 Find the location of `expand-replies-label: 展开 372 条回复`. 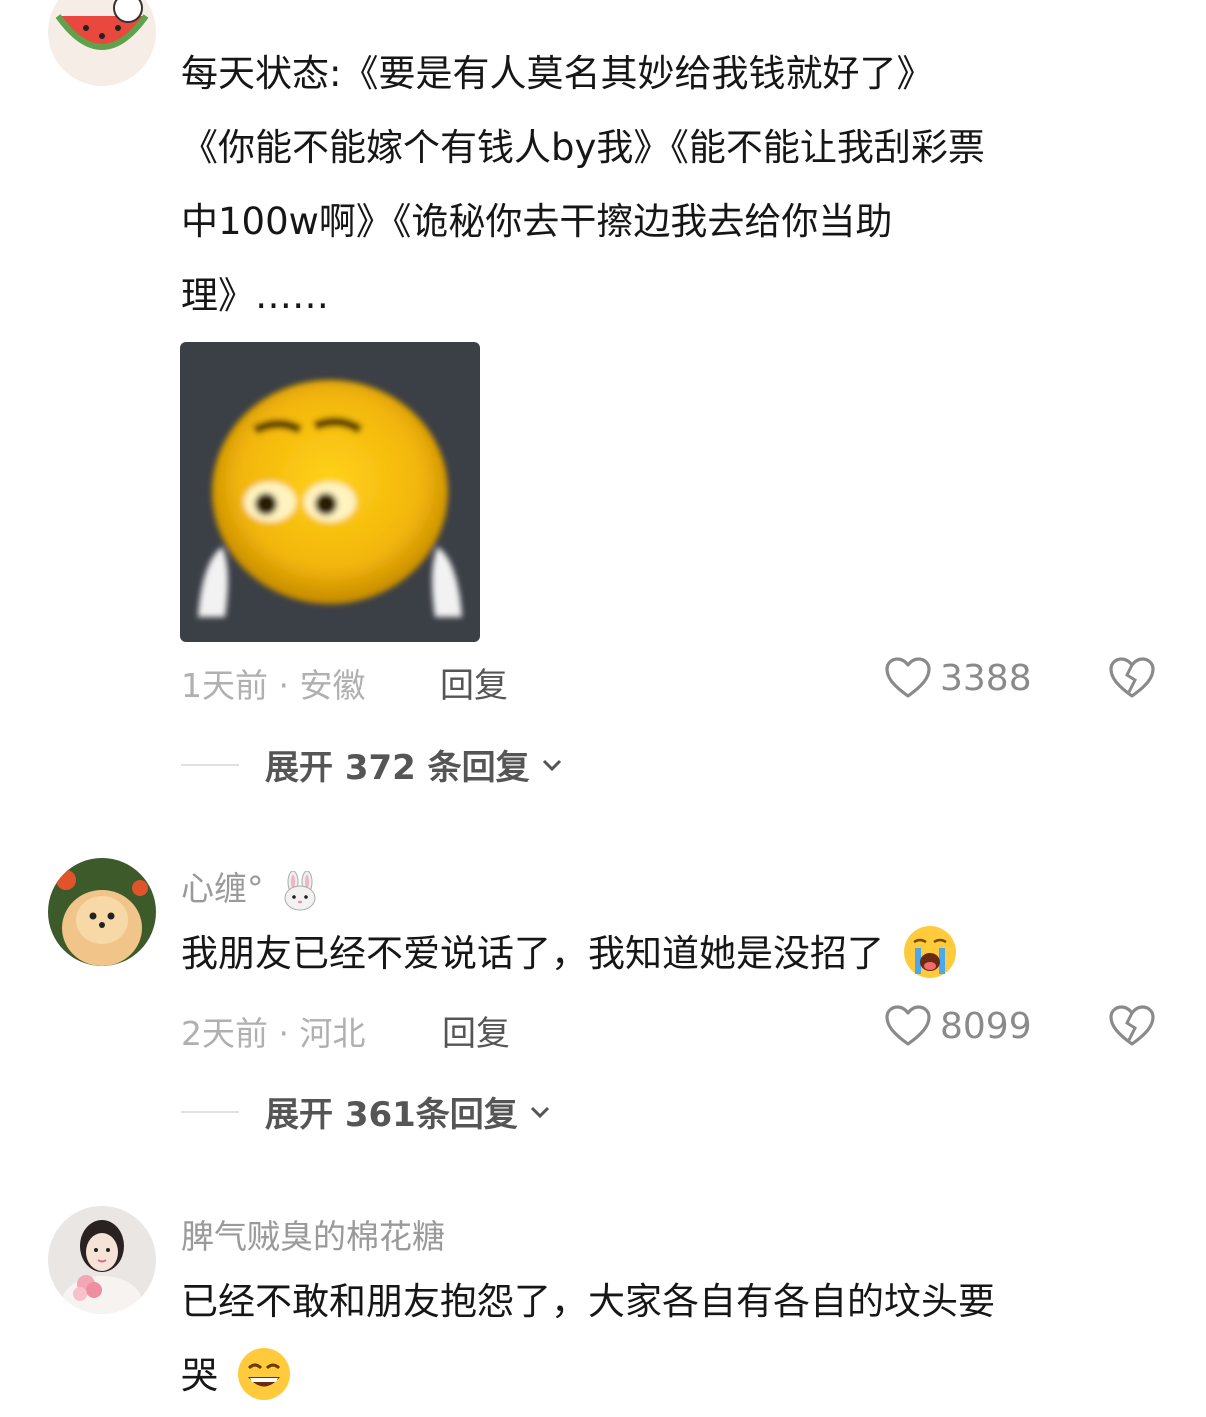

expand-replies-label: 展开 372 条回复 is located at coordinates (397, 768).